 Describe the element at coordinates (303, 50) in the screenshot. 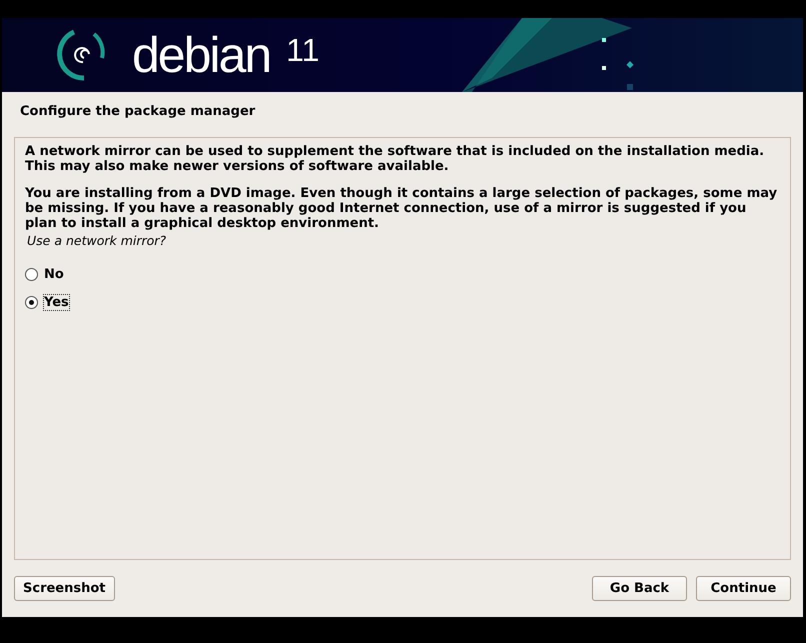

I see `version-text: 11` at that location.